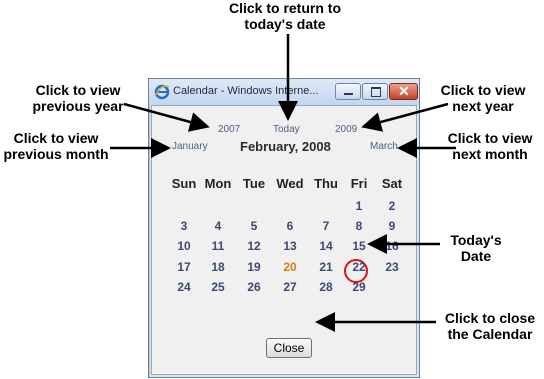 This screenshot has height=379, width=544. I want to click on arrow-next-year, so click(405, 117).